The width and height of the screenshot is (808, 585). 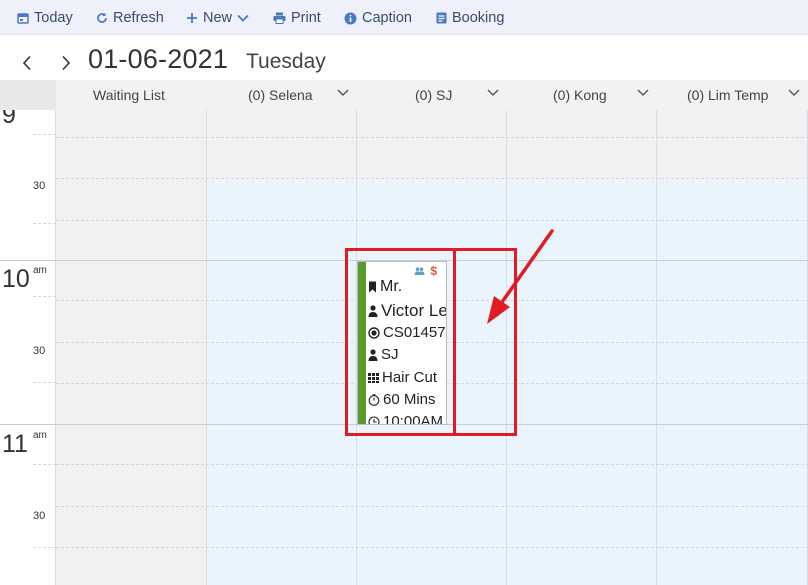 I want to click on current-weekday: Tuesday, so click(x=286, y=61).